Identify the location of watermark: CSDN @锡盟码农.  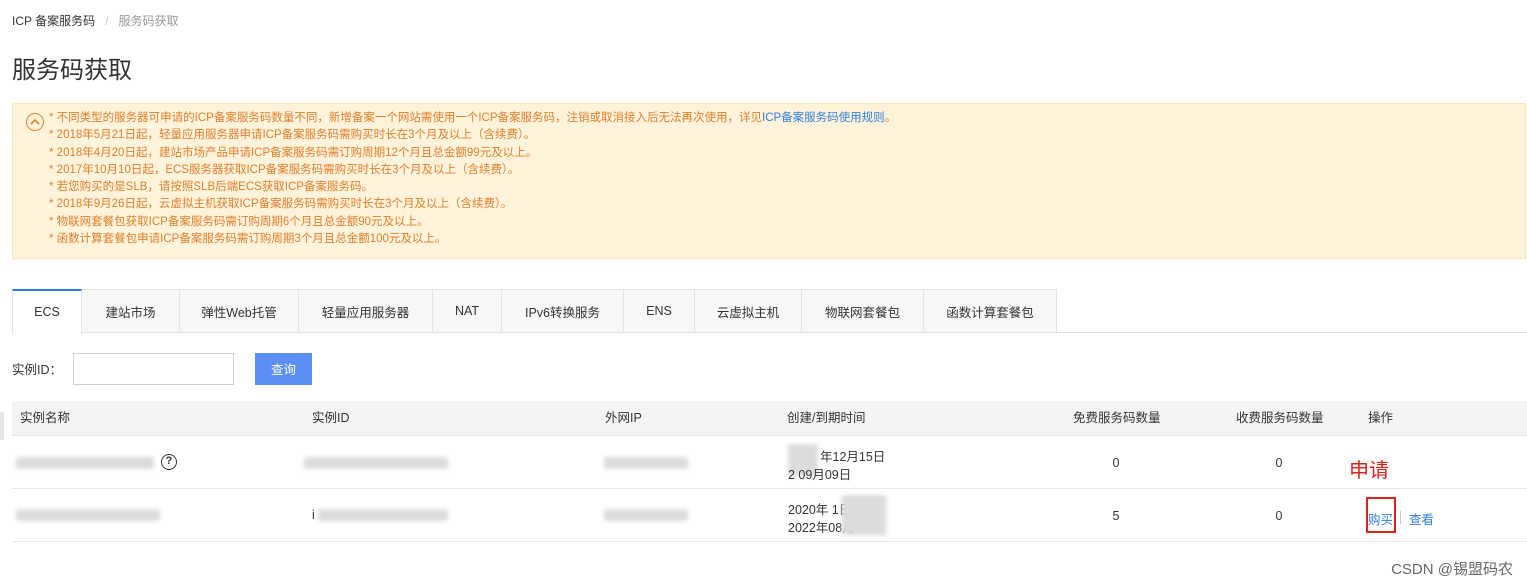
(1452, 569).